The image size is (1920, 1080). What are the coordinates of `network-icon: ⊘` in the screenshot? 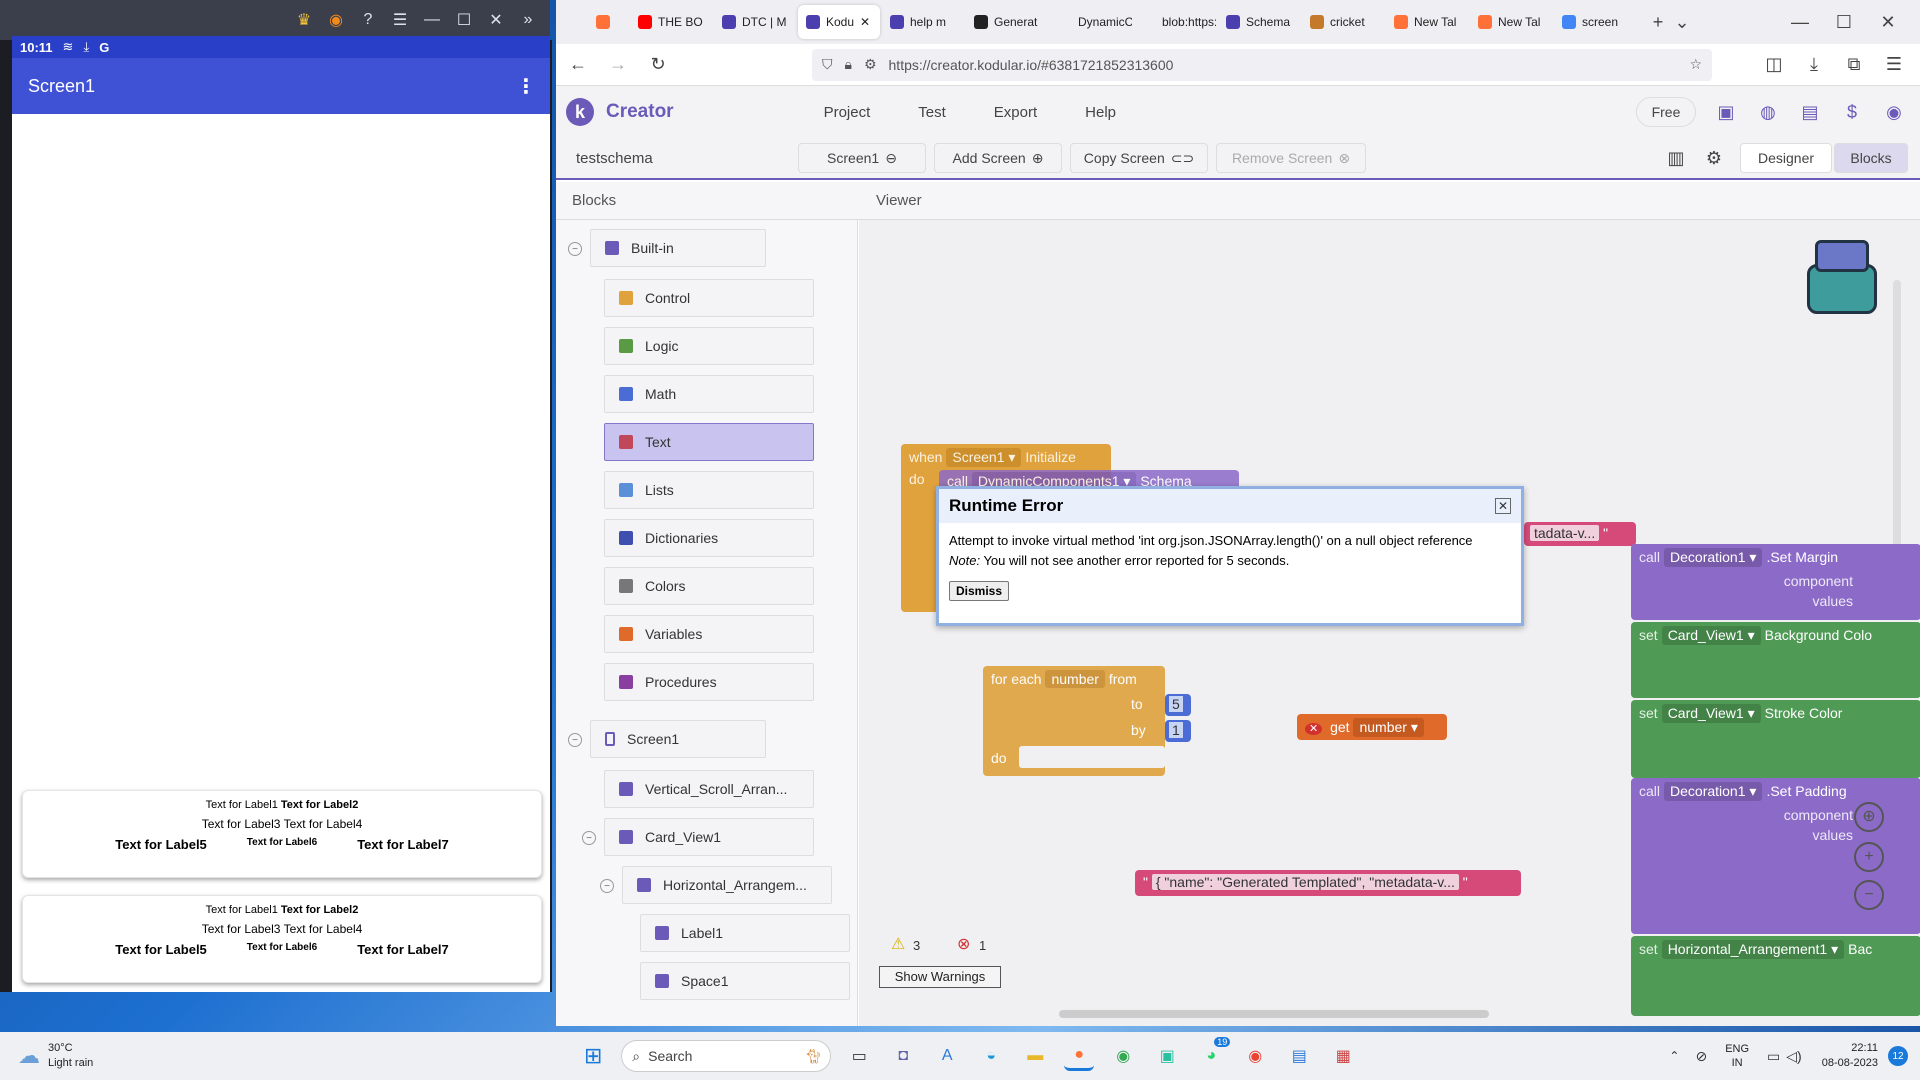 It's located at (1701, 1056).